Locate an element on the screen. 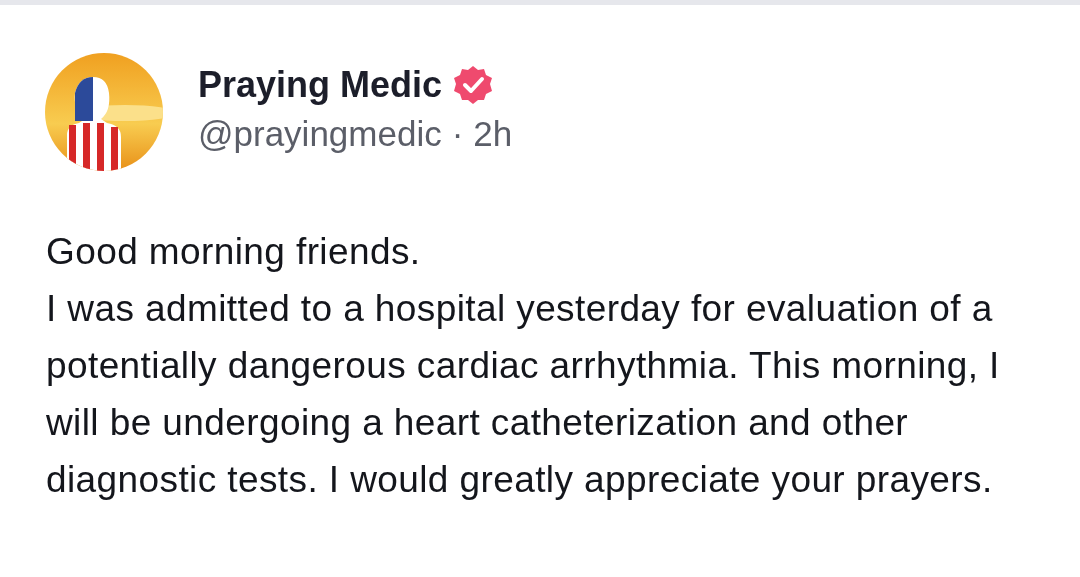 This screenshot has width=1080, height=577. author-name: Praying Medic is located at coordinates (320, 85).